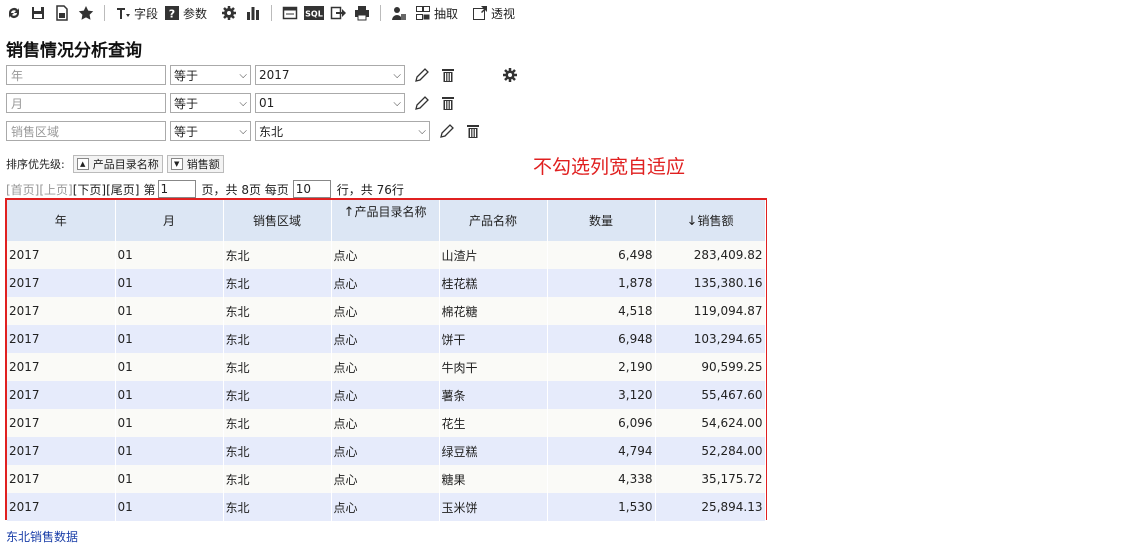 The height and width of the screenshot is (546, 1126). I want to click on table-cell: 6,948, so click(601, 339).